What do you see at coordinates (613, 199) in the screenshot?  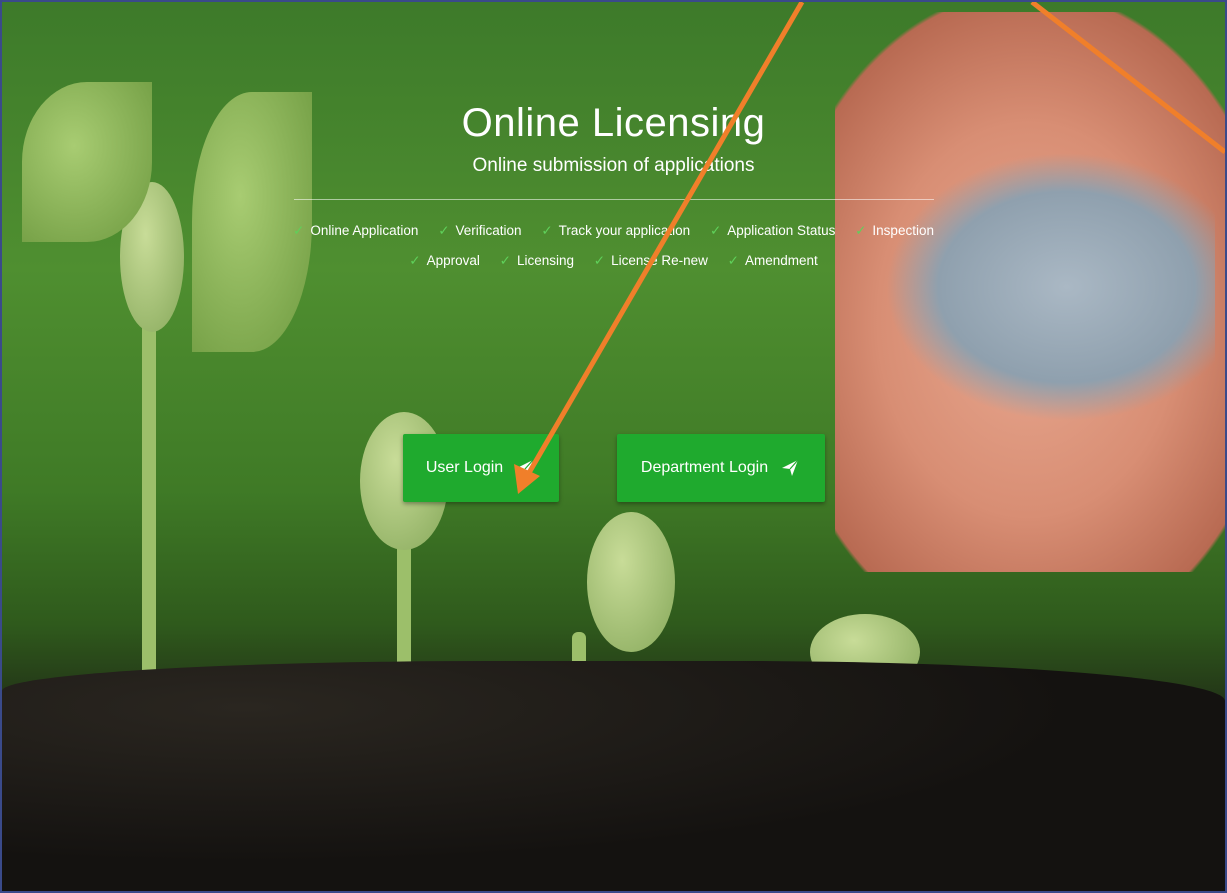 I see `divider` at bounding box center [613, 199].